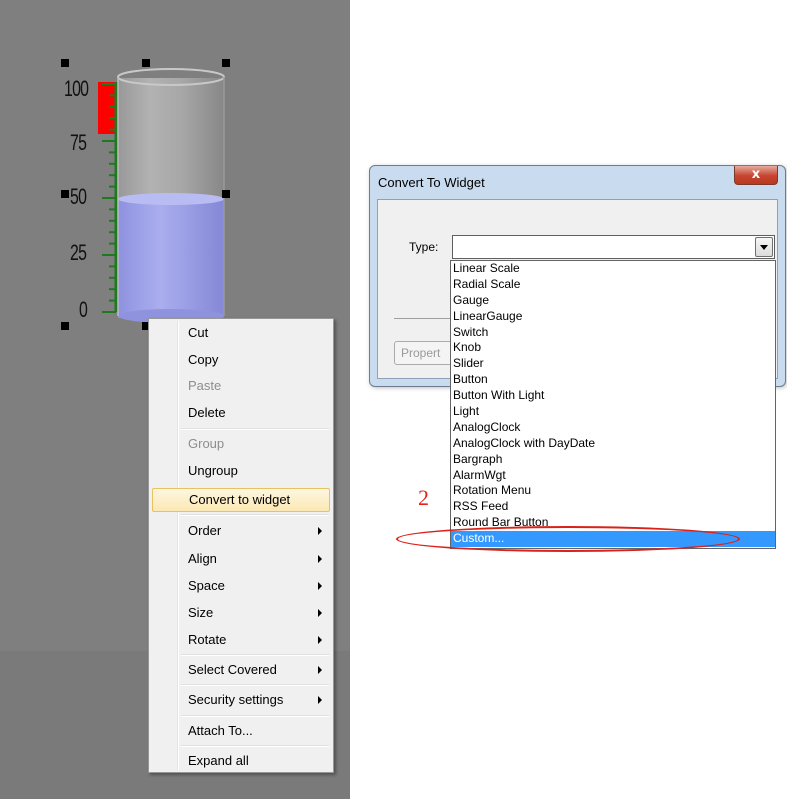 This screenshot has height=799, width=787. I want to click on menu-item-label: Delete, so click(207, 412).